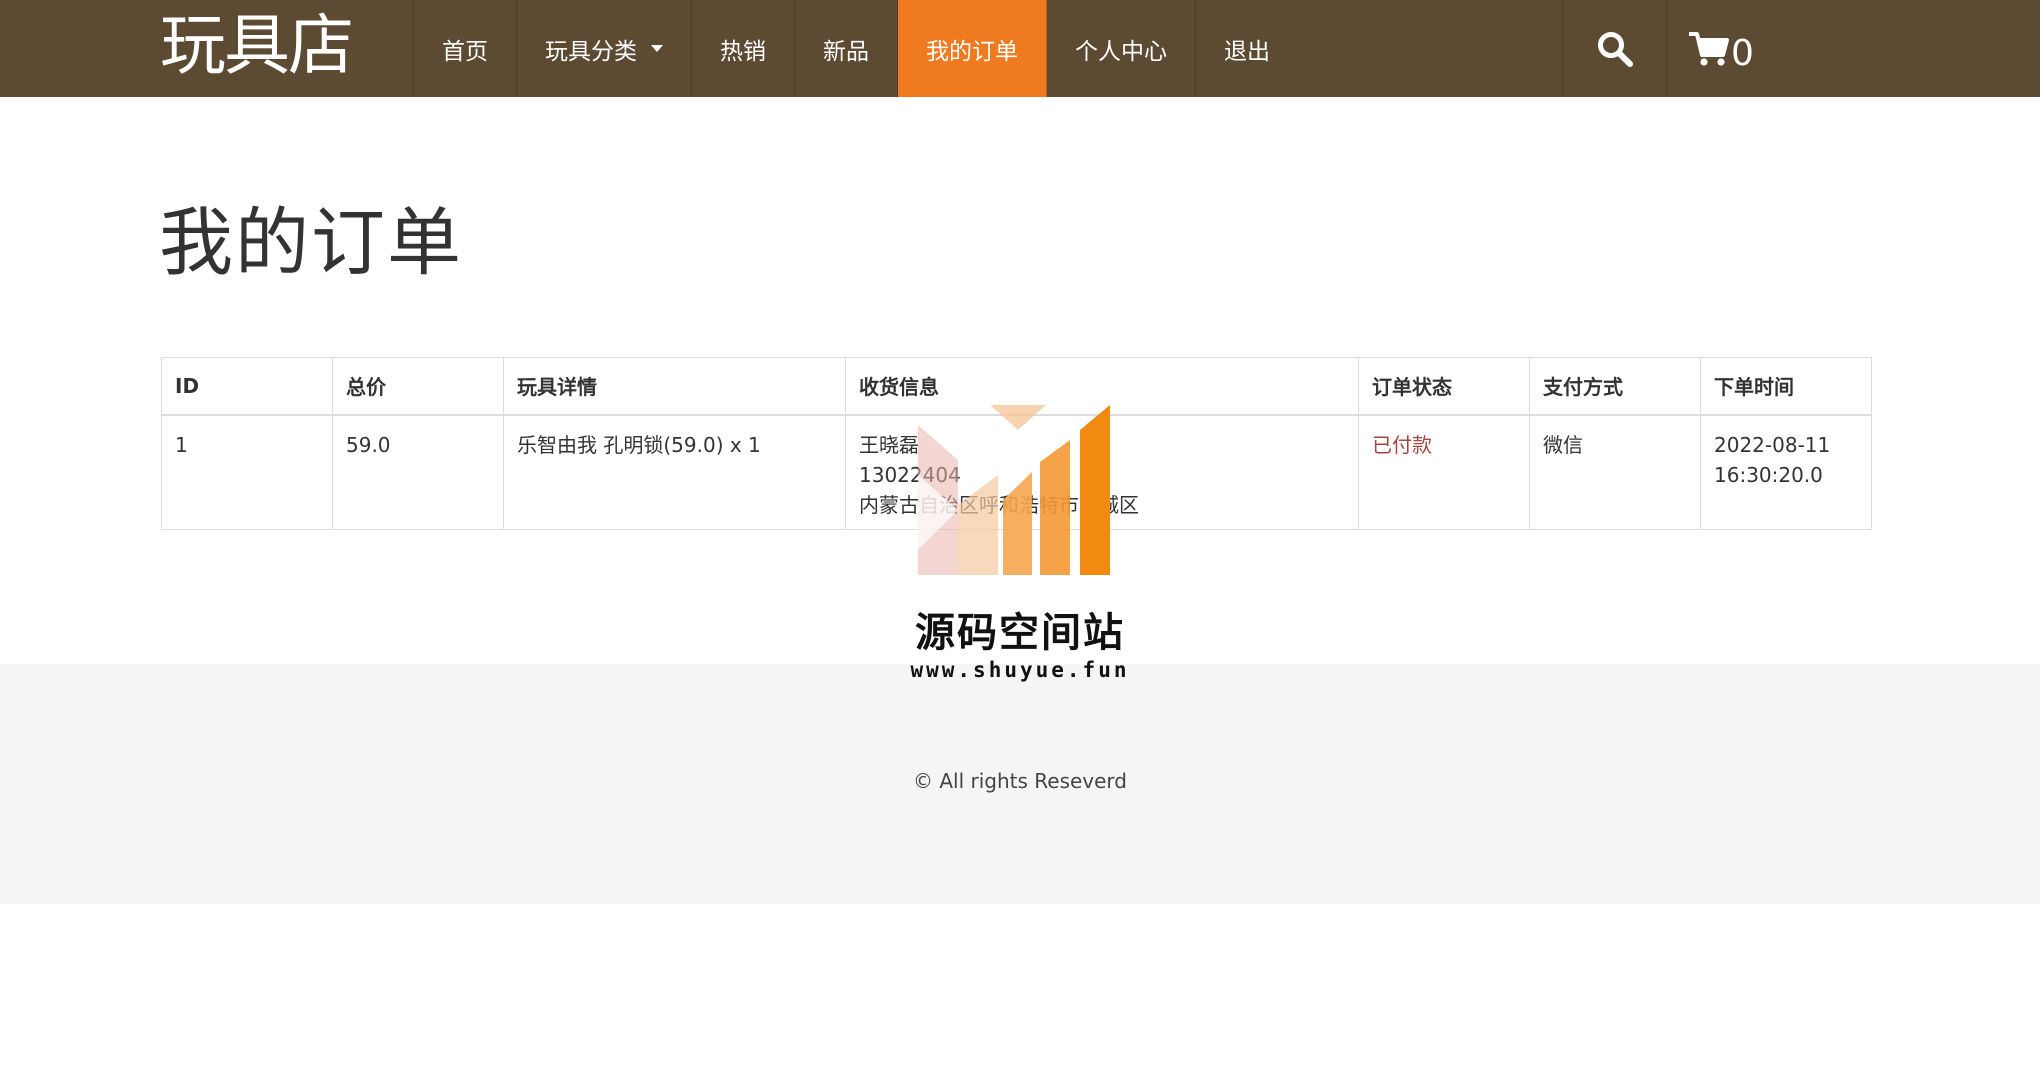 Image resolution: width=2040 pixels, height=1091 pixels. Describe the element at coordinates (743, 48) in the screenshot. I see `nav-item-hot-sale: 热销` at that location.